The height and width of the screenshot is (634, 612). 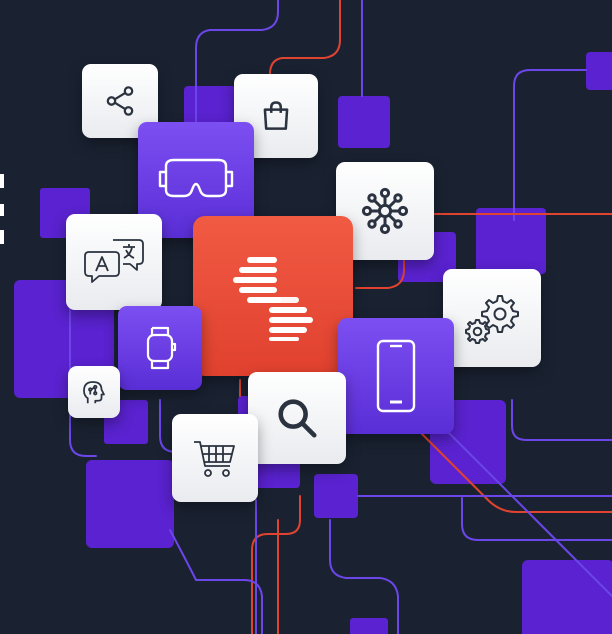 I want to click on vr-headset-icon, so click(x=196, y=178).